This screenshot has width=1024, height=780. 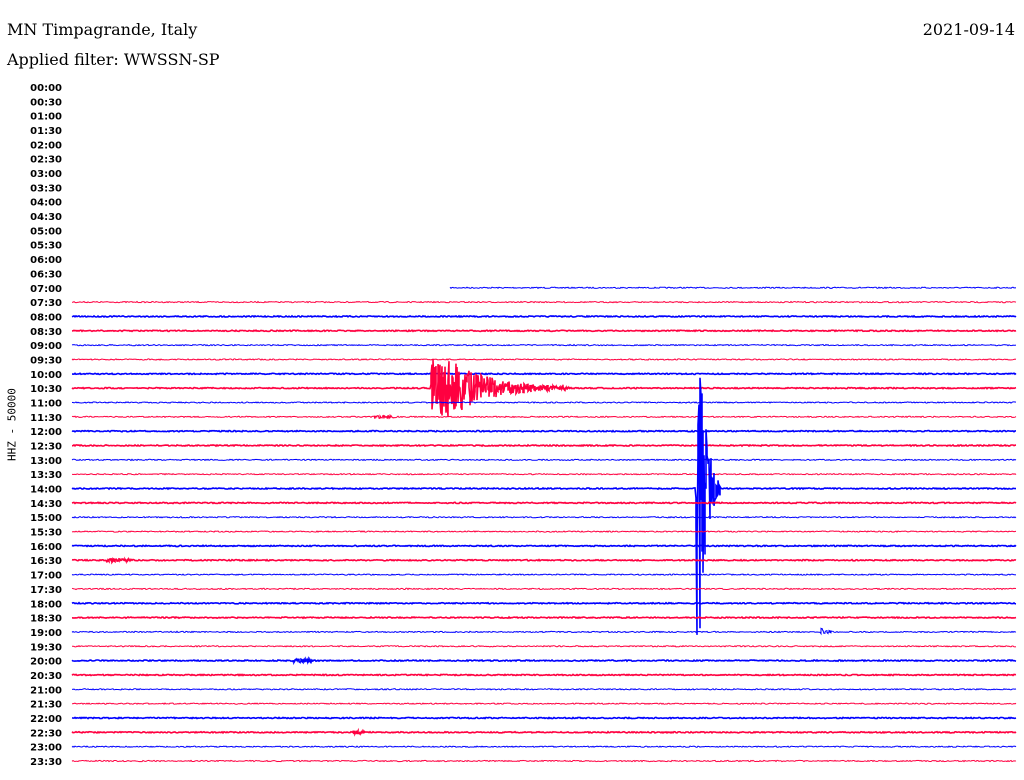 I want to click on row-time-label: 16:00, so click(x=46, y=547).